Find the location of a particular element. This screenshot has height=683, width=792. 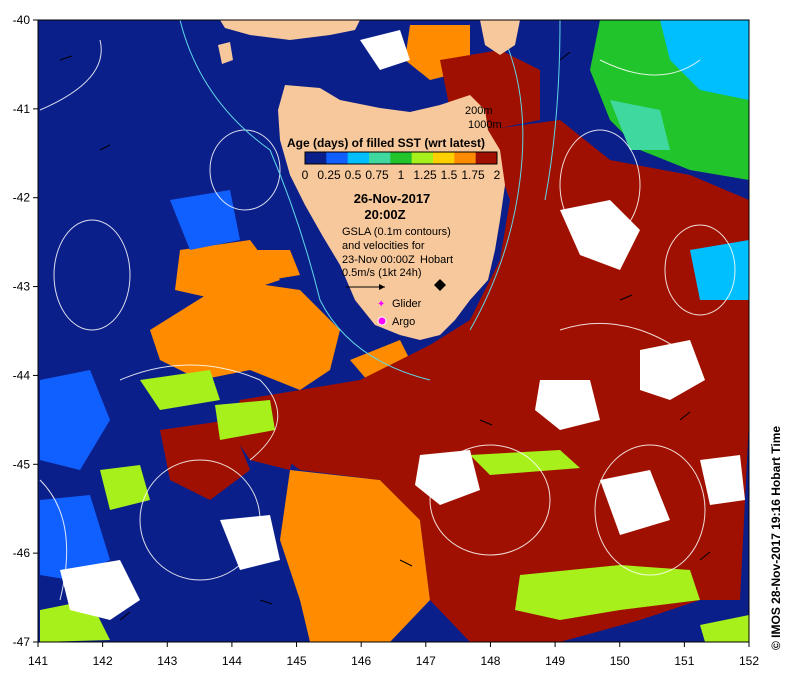

legend-tick-label: 1.75 is located at coordinates (473, 175).